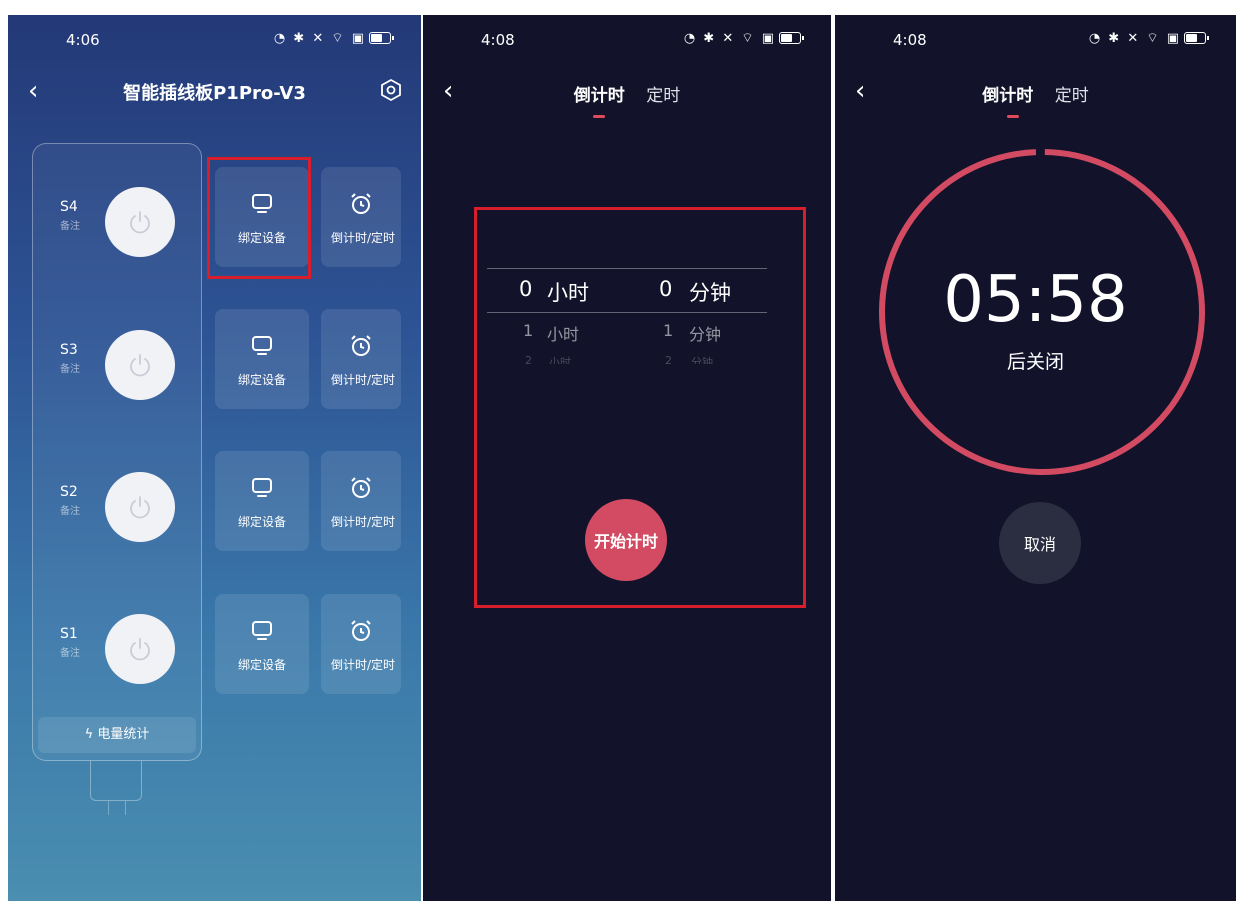  I want to click on lightning-icon: ϟ, so click(89, 734).